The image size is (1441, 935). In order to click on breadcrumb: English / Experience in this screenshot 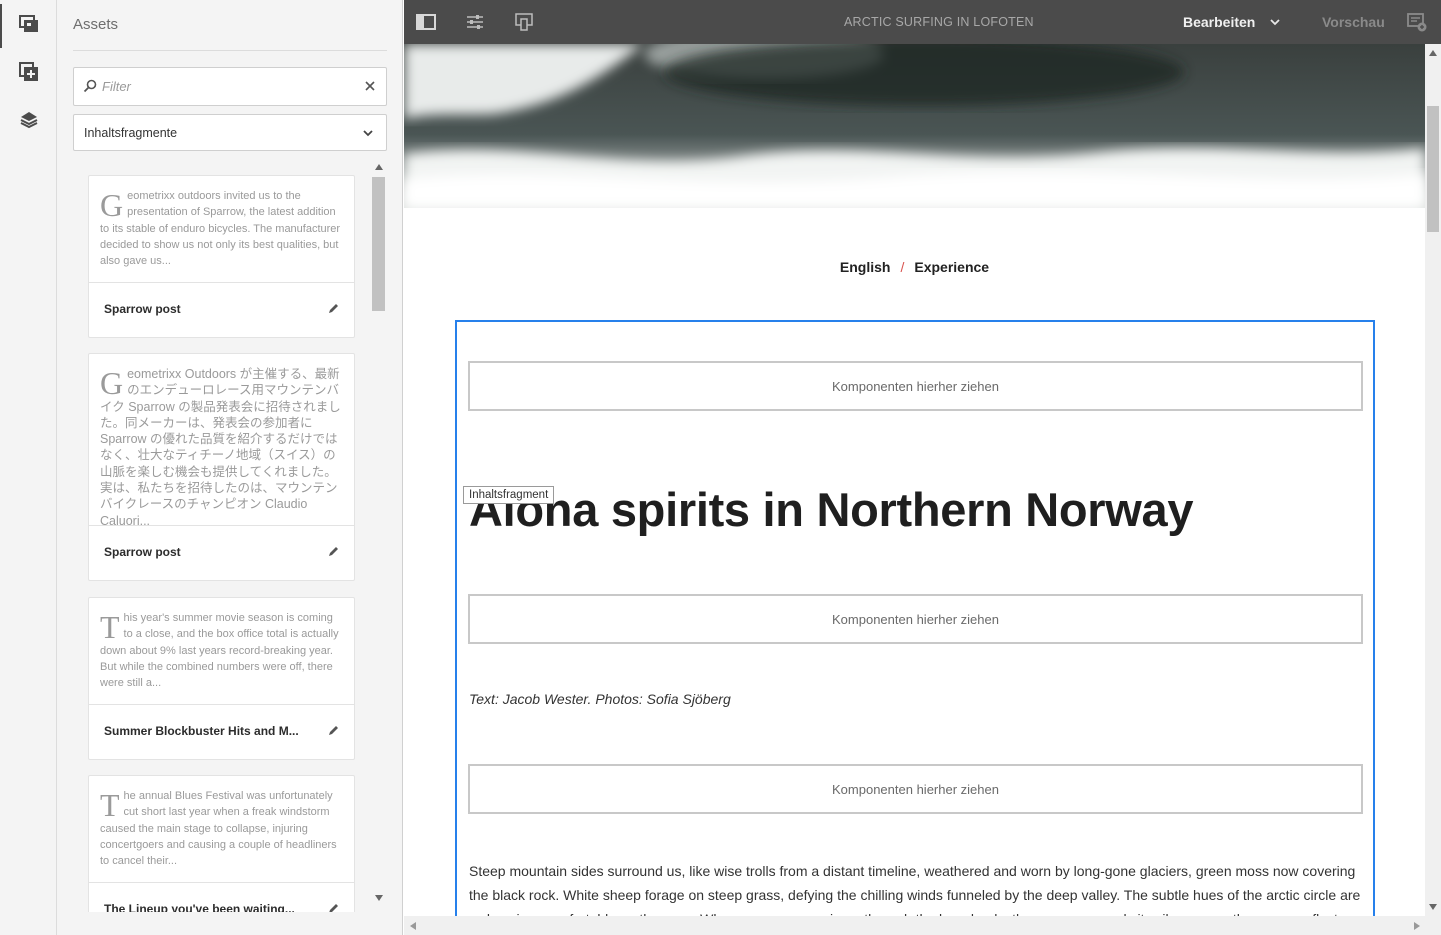, I will do `click(914, 267)`.